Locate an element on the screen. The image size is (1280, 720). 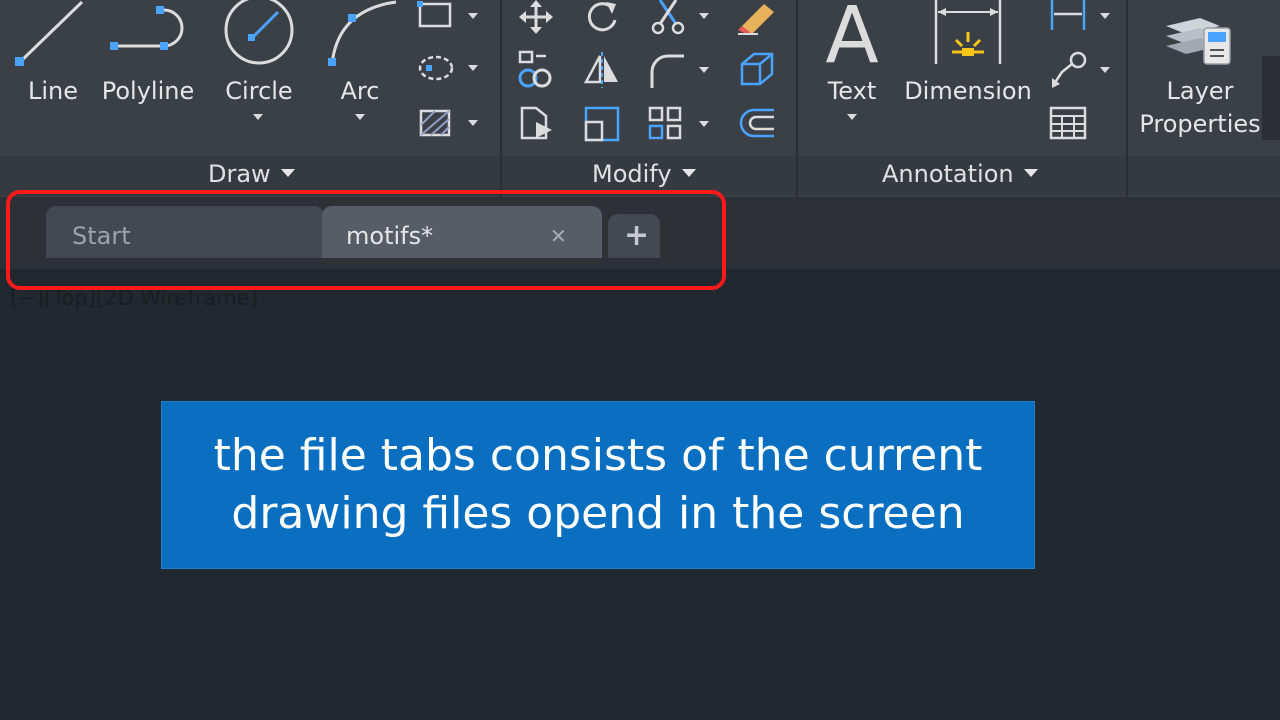
annotation-panel-title: Annotation is located at coordinates (960, 174).